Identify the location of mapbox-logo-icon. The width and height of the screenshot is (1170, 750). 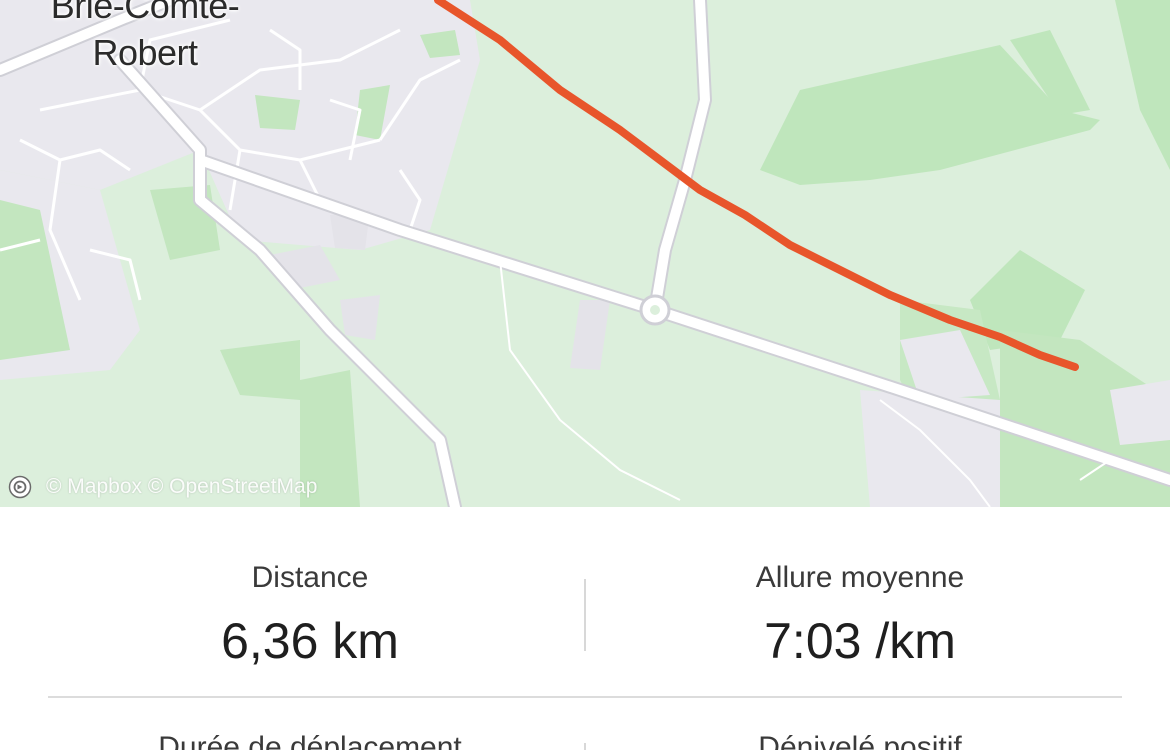
(20, 487).